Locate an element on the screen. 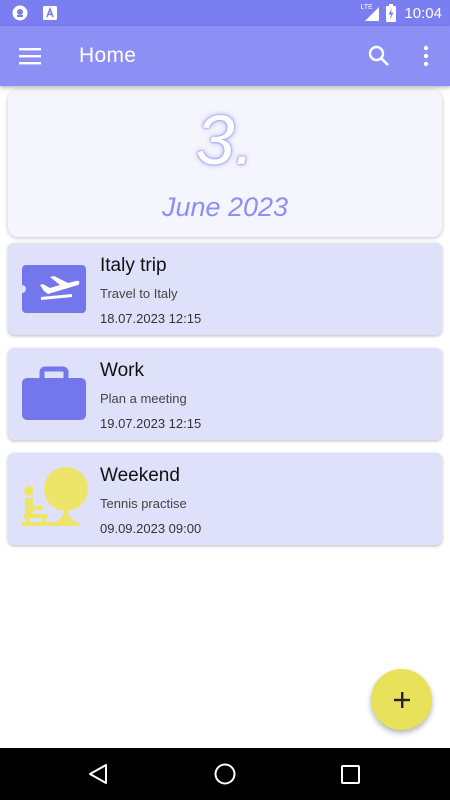 This screenshot has width=450, height=800. page-title: Home is located at coordinates (108, 55).